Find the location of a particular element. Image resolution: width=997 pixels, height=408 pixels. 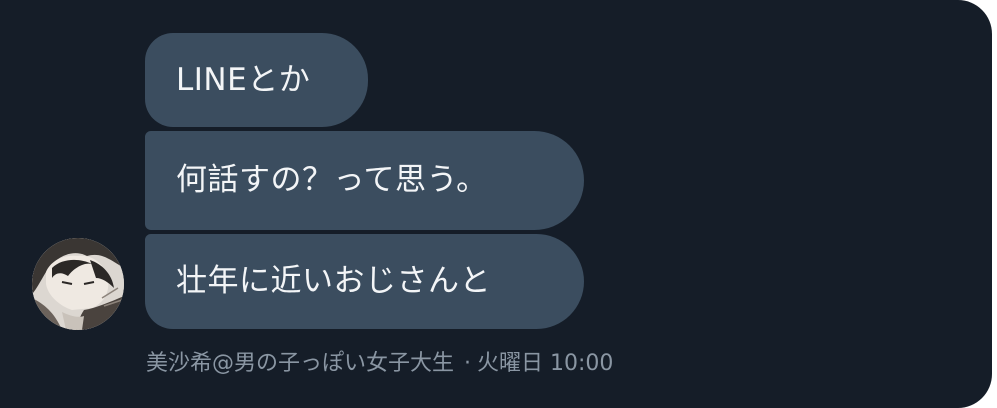

avatar is located at coordinates (78, 284).